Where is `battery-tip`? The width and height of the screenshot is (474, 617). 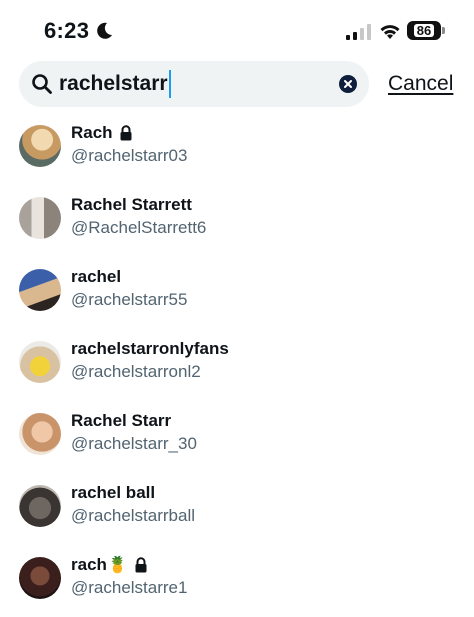 battery-tip is located at coordinates (443, 30).